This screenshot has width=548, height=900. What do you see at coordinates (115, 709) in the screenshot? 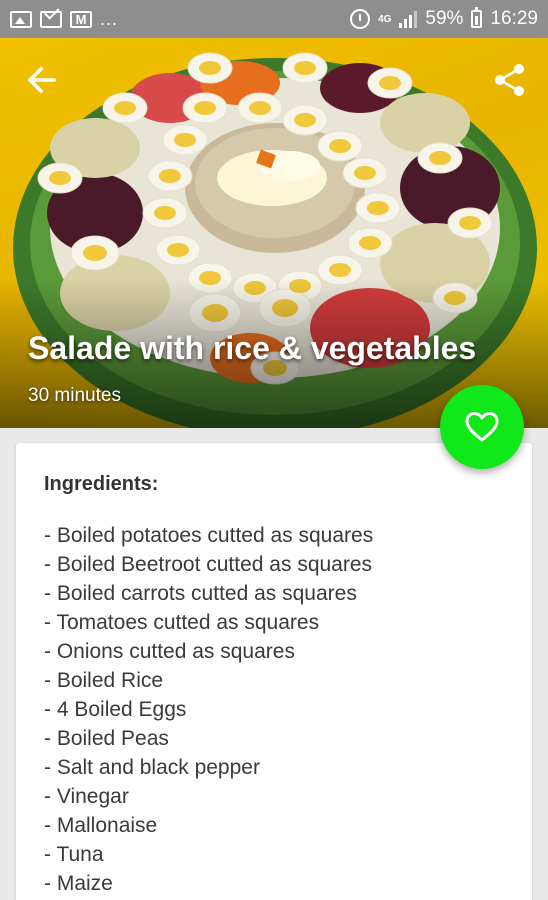
I see `ingredient-item: - 4 Boiled Eggs` at bounding box center [115, 709].